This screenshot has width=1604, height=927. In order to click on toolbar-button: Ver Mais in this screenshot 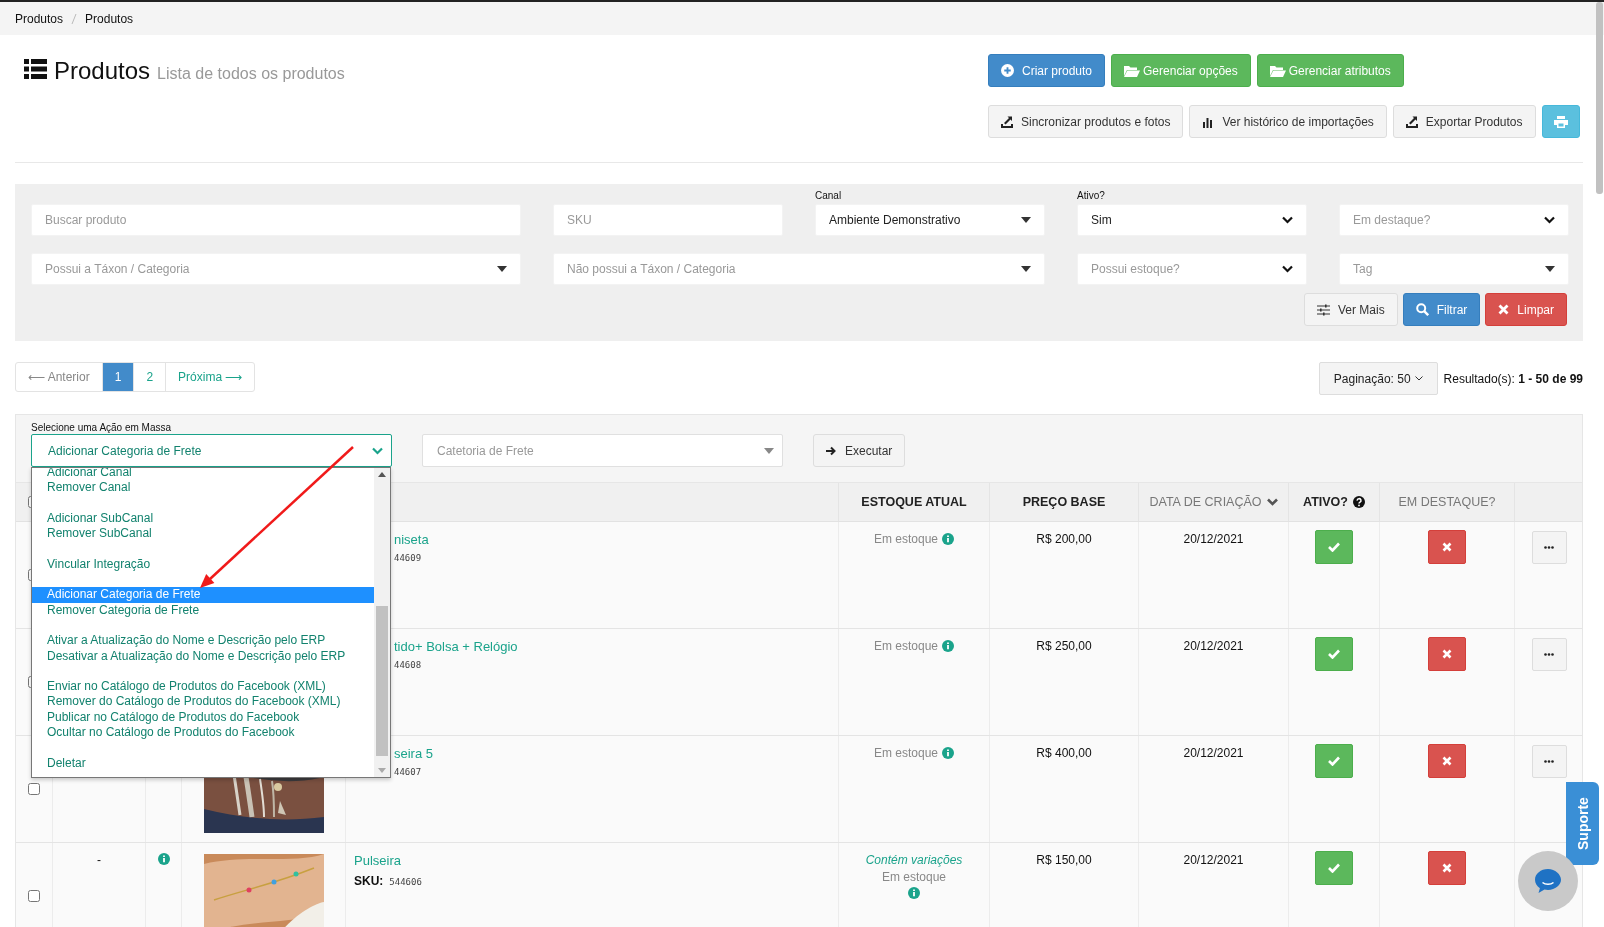, I will do `click(1350, 309)`.